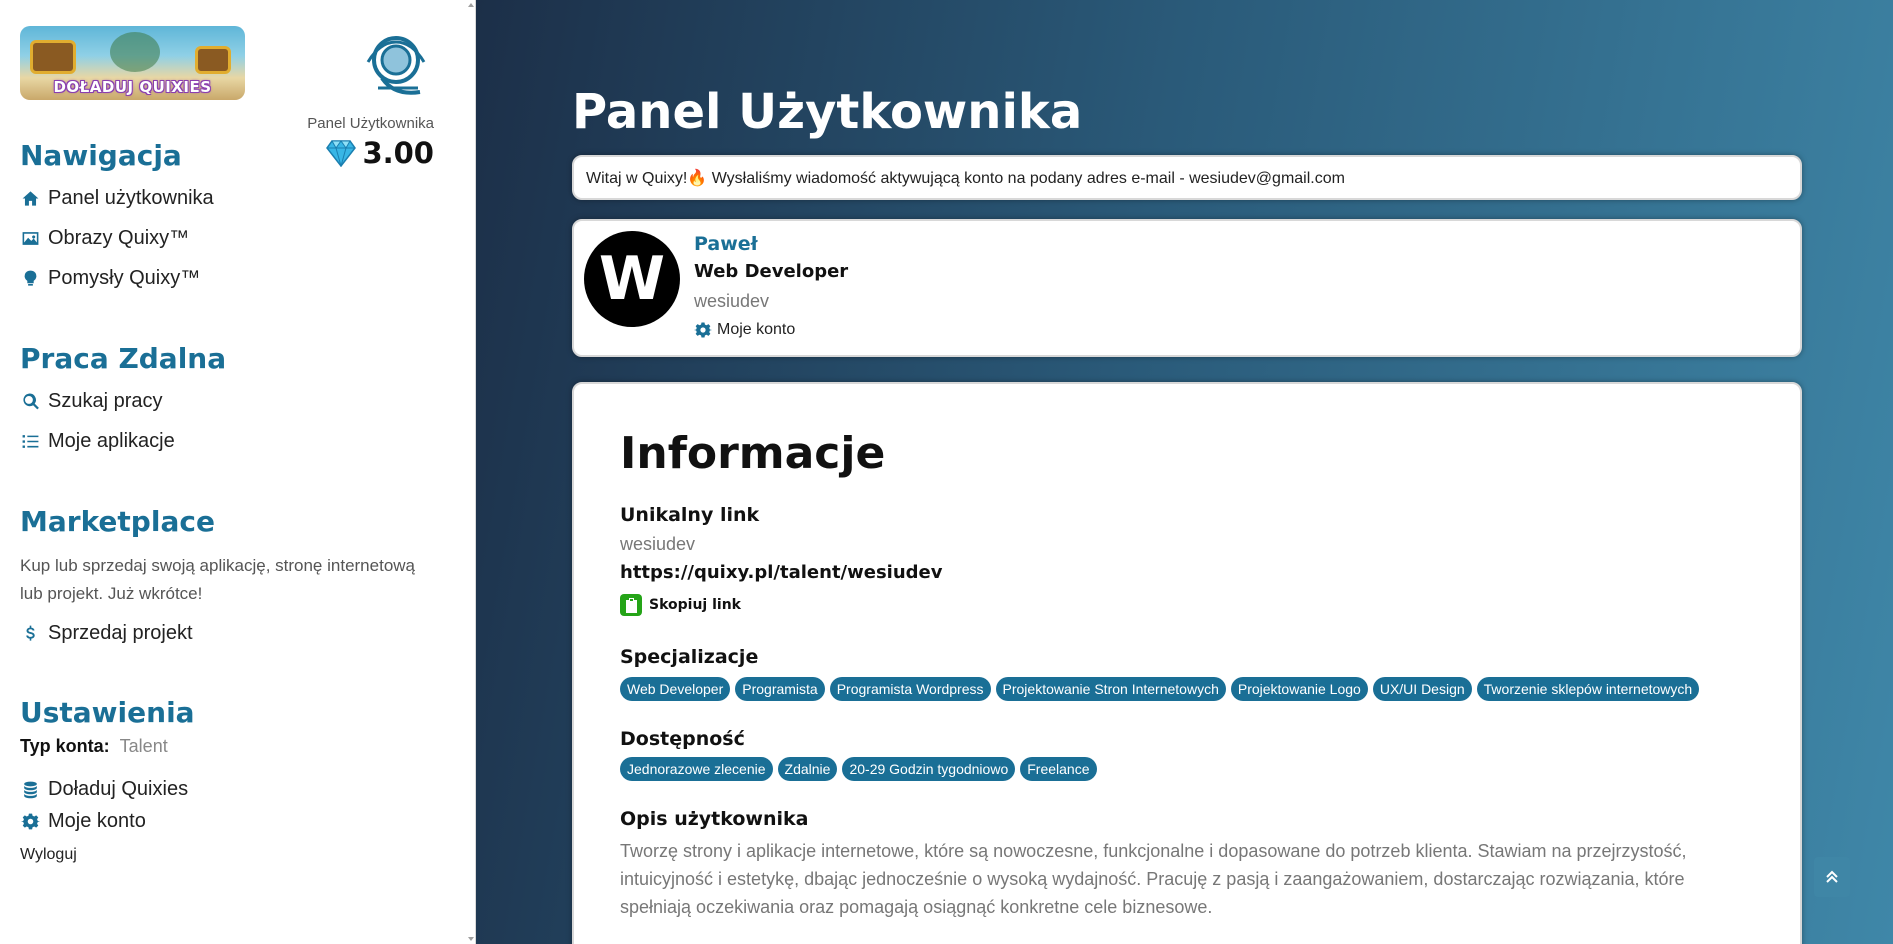  Describe the element at coordinates (1299, 689) in the screenshot. I see `specialization-tag: Projektowanie Logo` at that location.